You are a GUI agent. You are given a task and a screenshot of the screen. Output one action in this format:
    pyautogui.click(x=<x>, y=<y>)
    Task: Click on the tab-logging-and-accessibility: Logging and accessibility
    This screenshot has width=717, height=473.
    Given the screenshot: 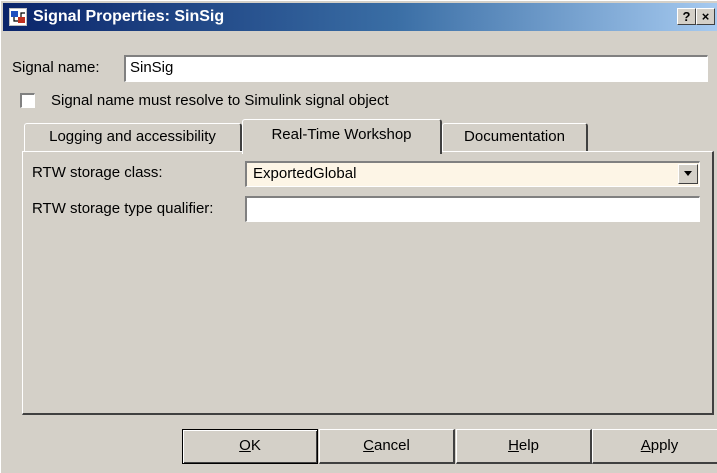 What is the action you would take?
    pyautogui.click(x=133, y=137)
    